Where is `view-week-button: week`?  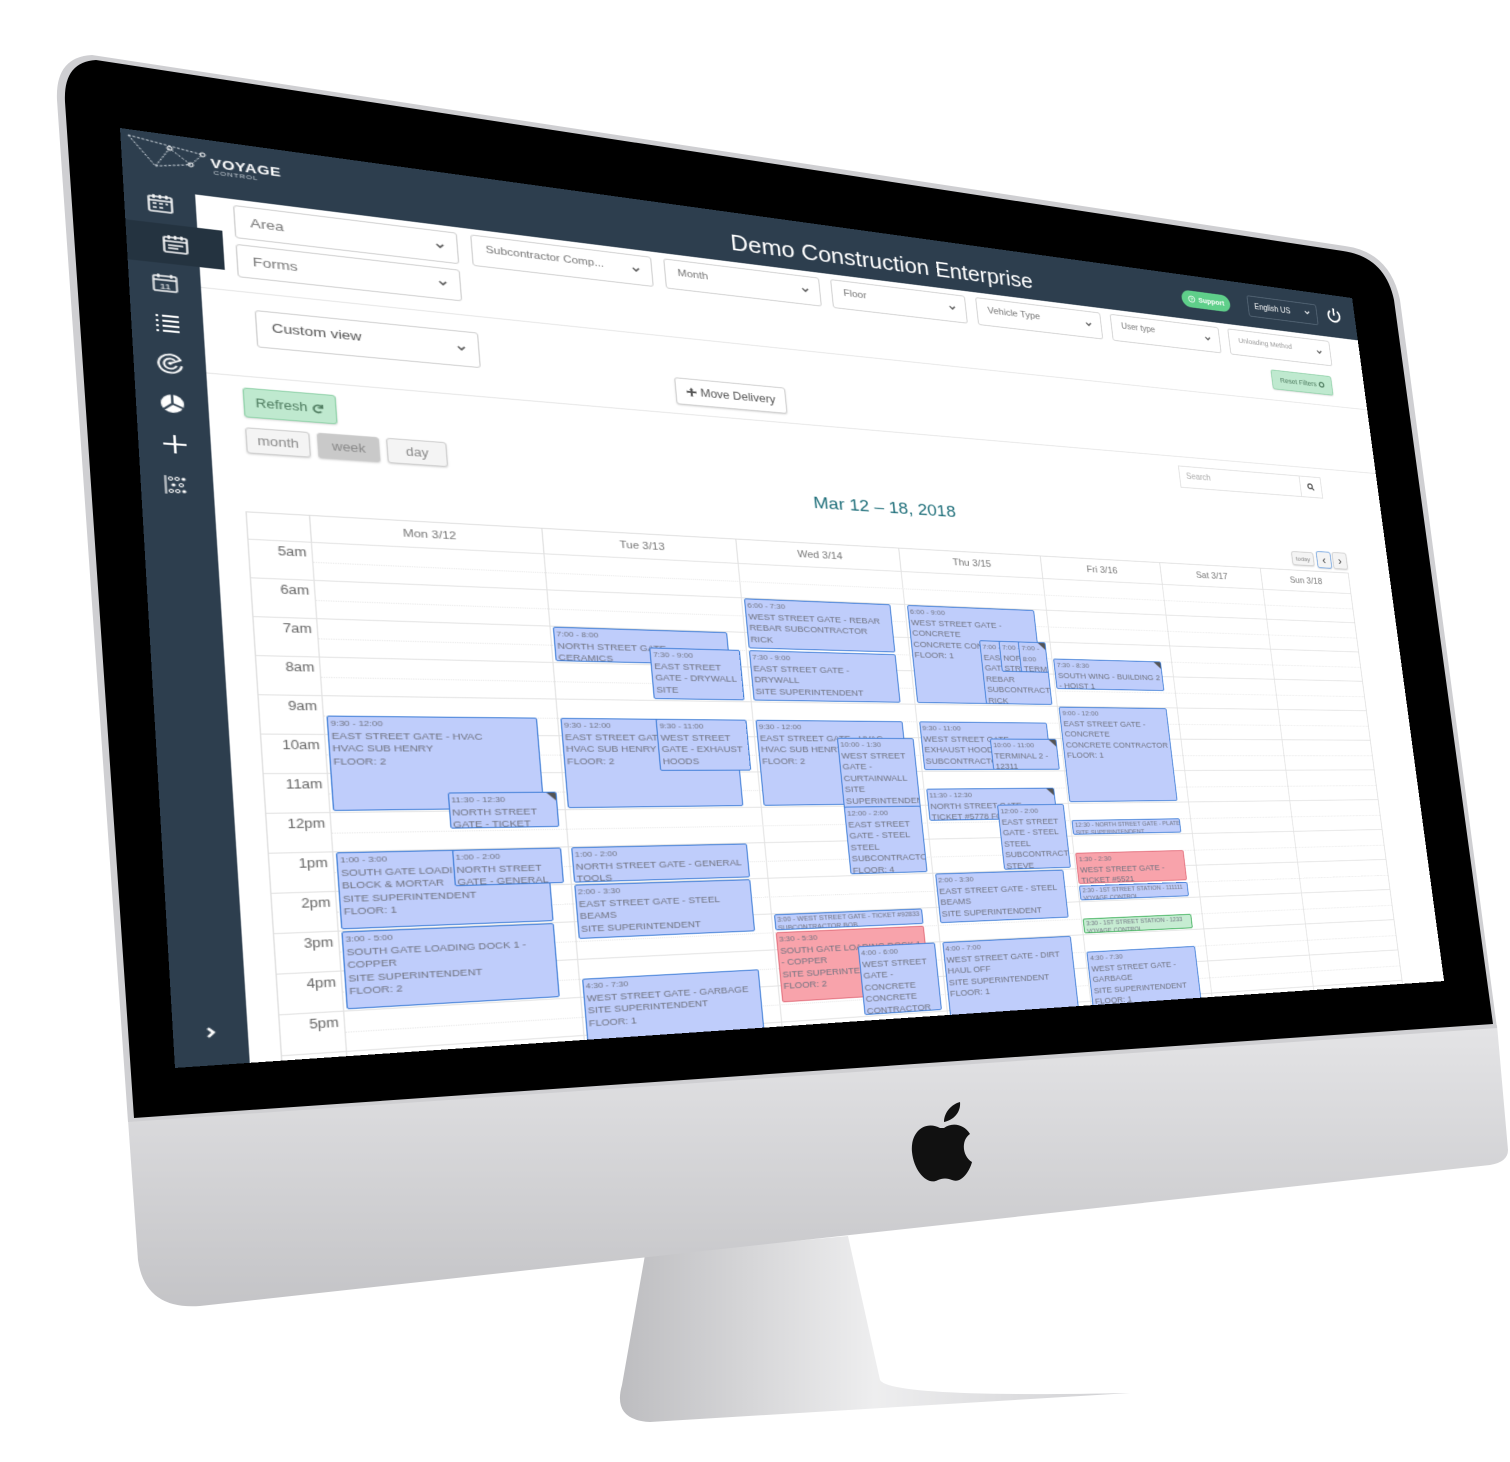 view-week-button: week is located at coordinates (348, 447).